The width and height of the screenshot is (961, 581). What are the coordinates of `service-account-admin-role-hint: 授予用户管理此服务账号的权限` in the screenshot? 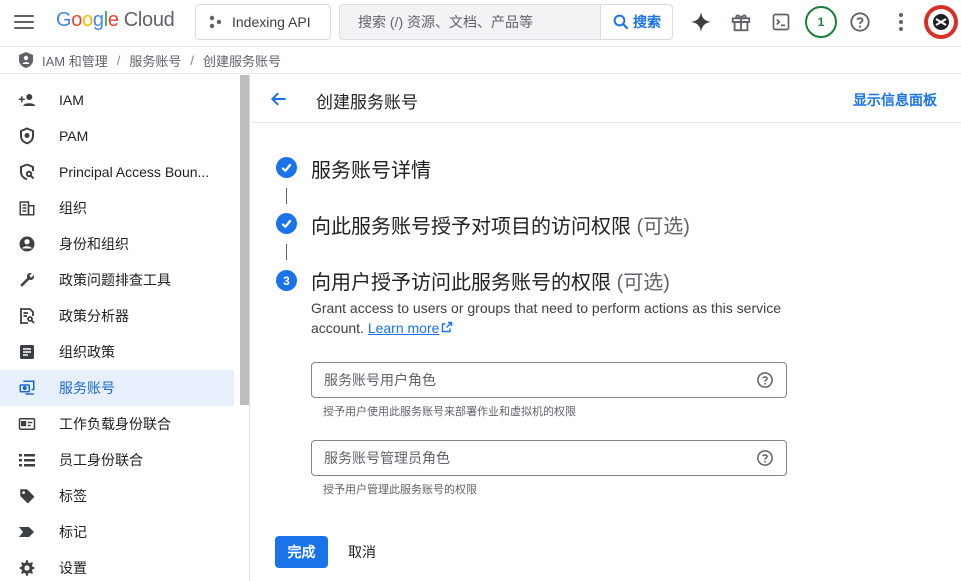 It's located at (400, 490).